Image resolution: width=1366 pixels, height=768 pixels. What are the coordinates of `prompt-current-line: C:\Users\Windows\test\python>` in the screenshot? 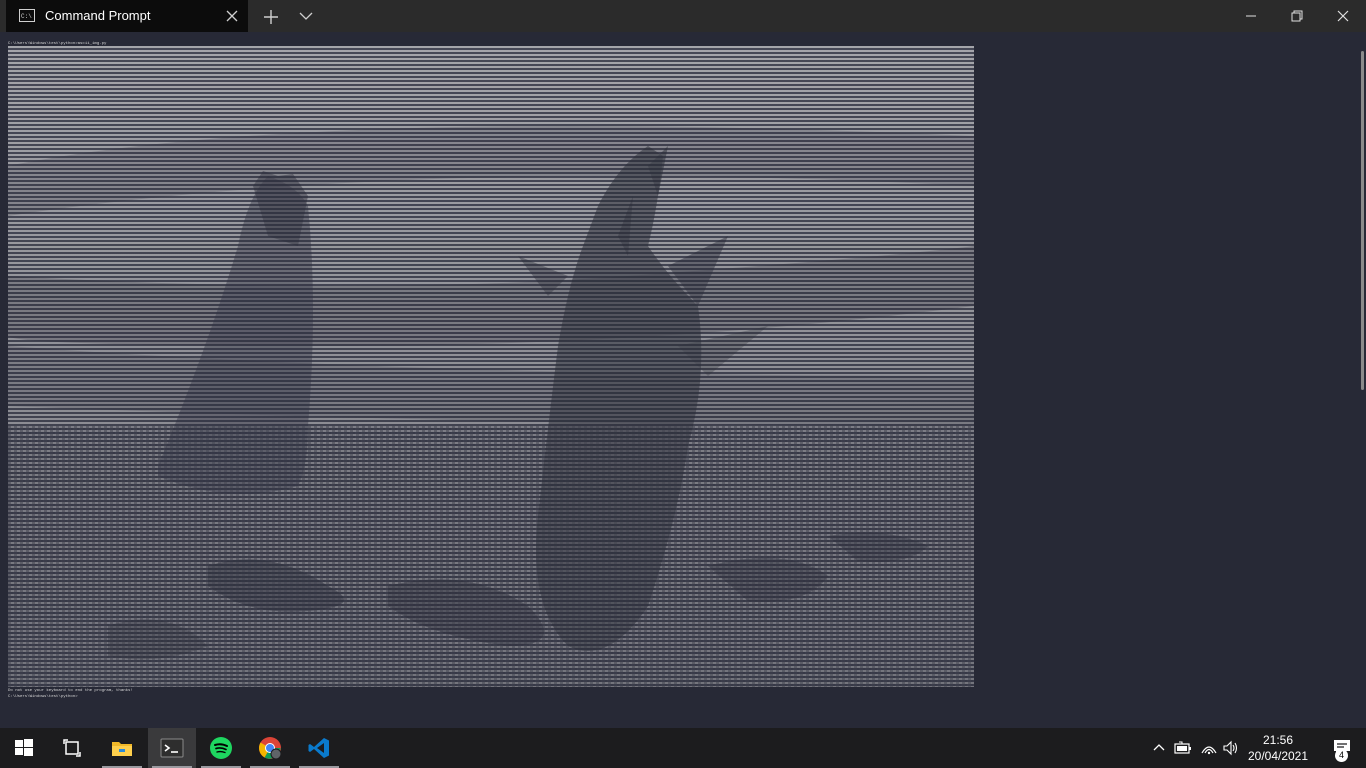 It's located at (43, 697).